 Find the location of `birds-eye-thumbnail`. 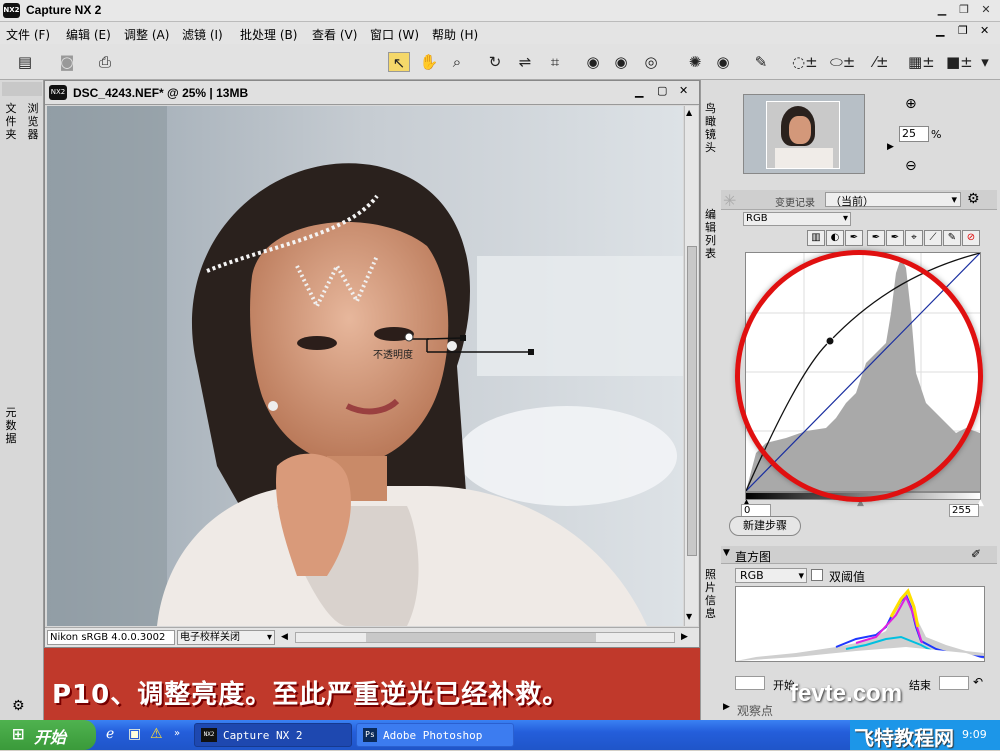

birds-eye-thumbnail is located at coordinates (804, 134).